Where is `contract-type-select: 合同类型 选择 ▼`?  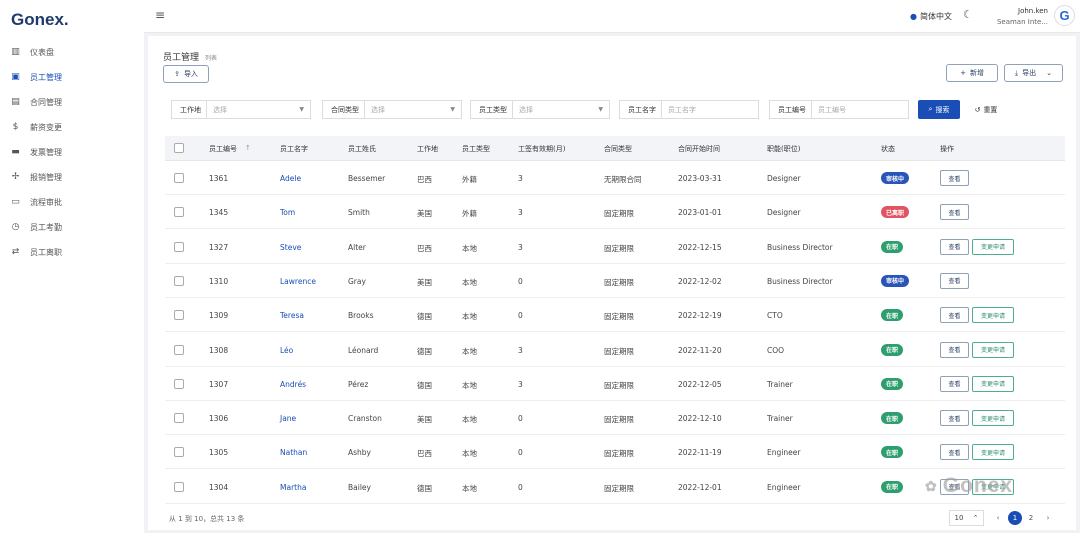
contract-type-select: 合同类型 选择 ▼ is located at coordinates (392, 109).